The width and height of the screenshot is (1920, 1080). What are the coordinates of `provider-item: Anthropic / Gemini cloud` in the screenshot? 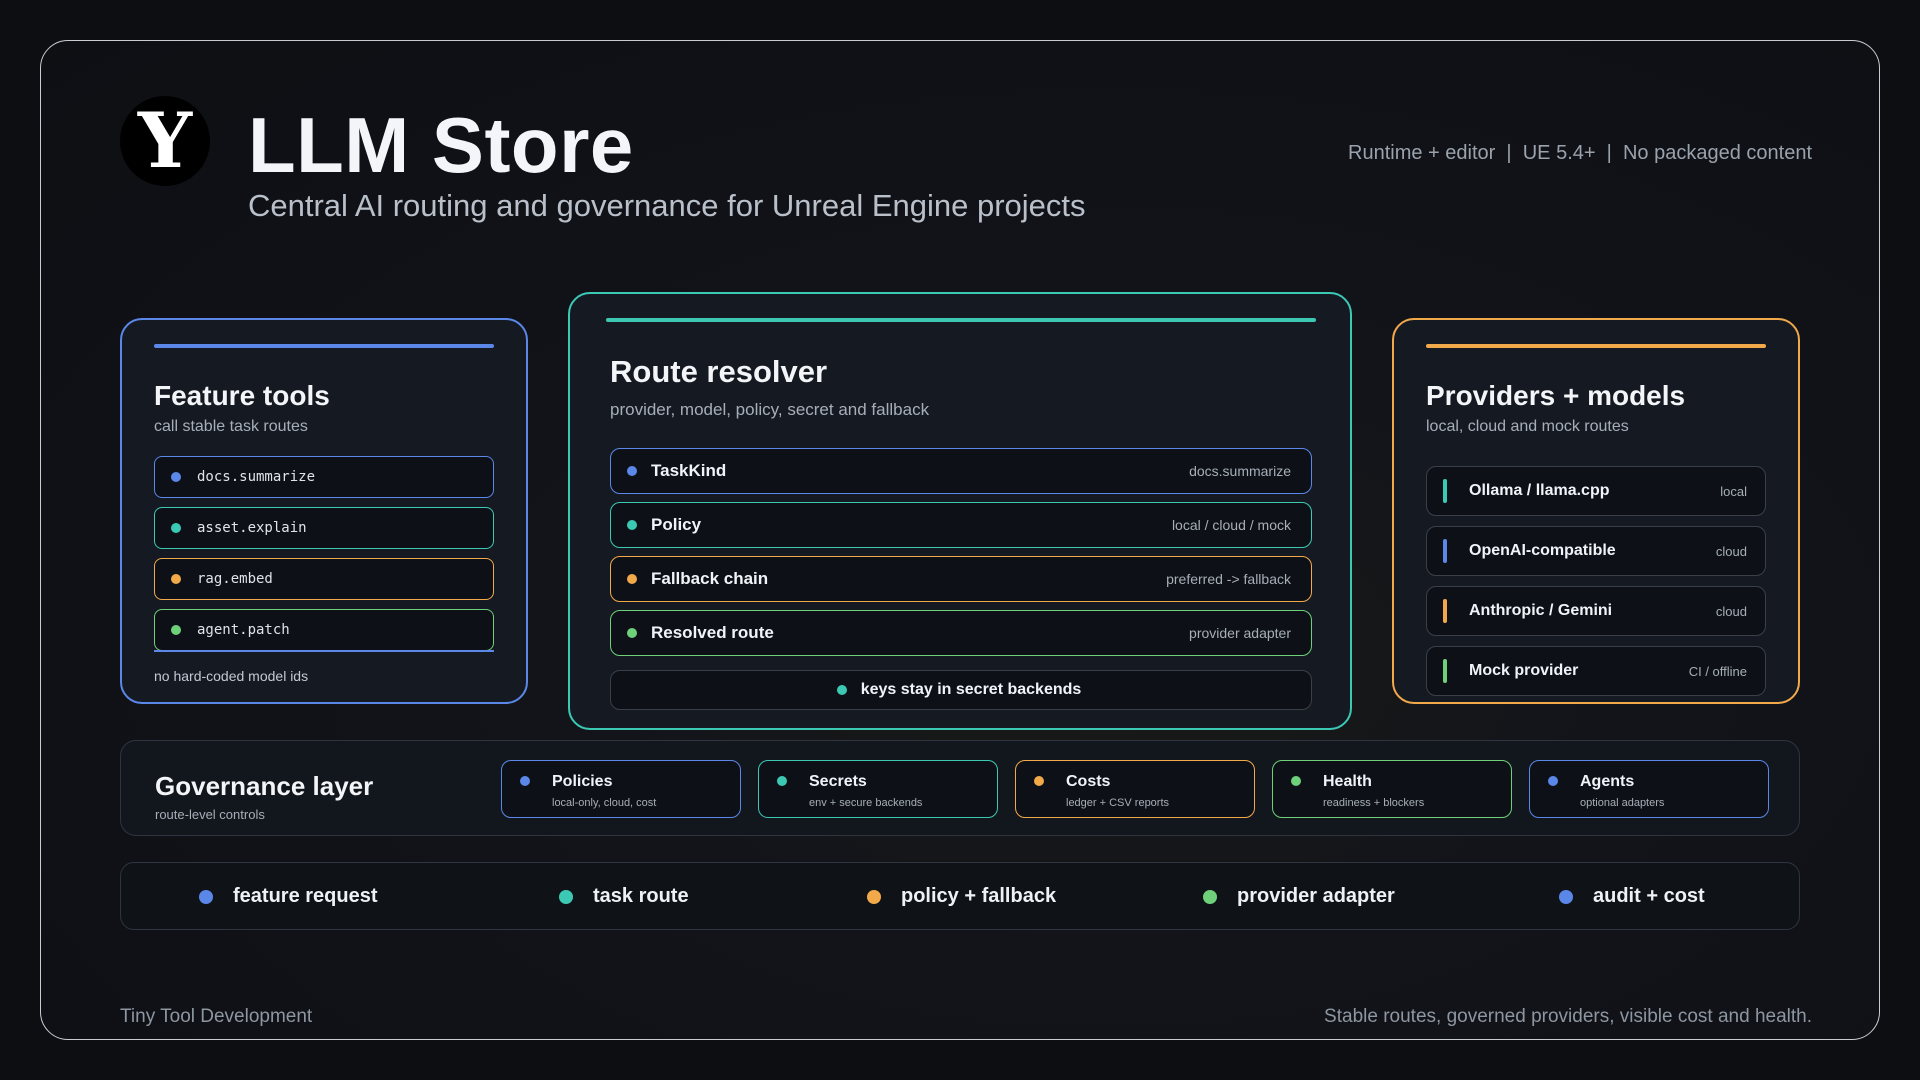 It's located at (1596, 611).